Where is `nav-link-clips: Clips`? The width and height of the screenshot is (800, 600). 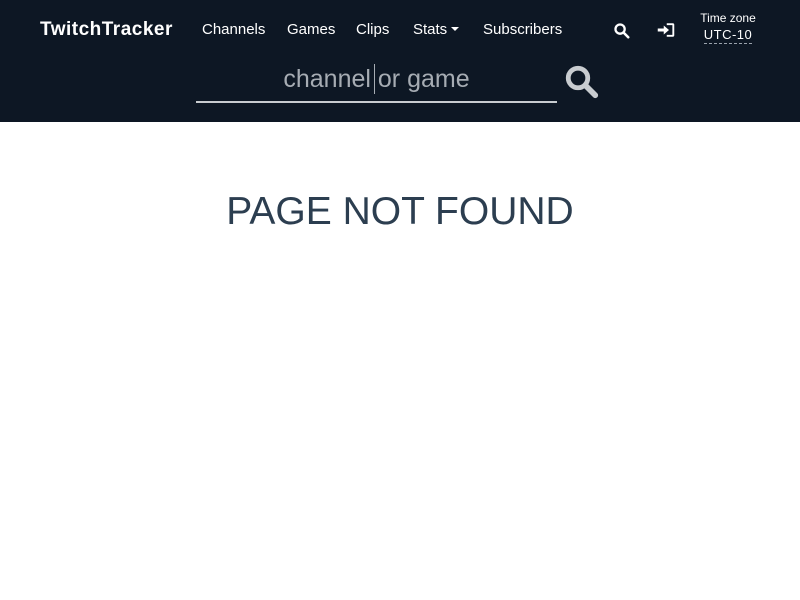 nav-link-clips: Clips is located at coordinates (372, 30).